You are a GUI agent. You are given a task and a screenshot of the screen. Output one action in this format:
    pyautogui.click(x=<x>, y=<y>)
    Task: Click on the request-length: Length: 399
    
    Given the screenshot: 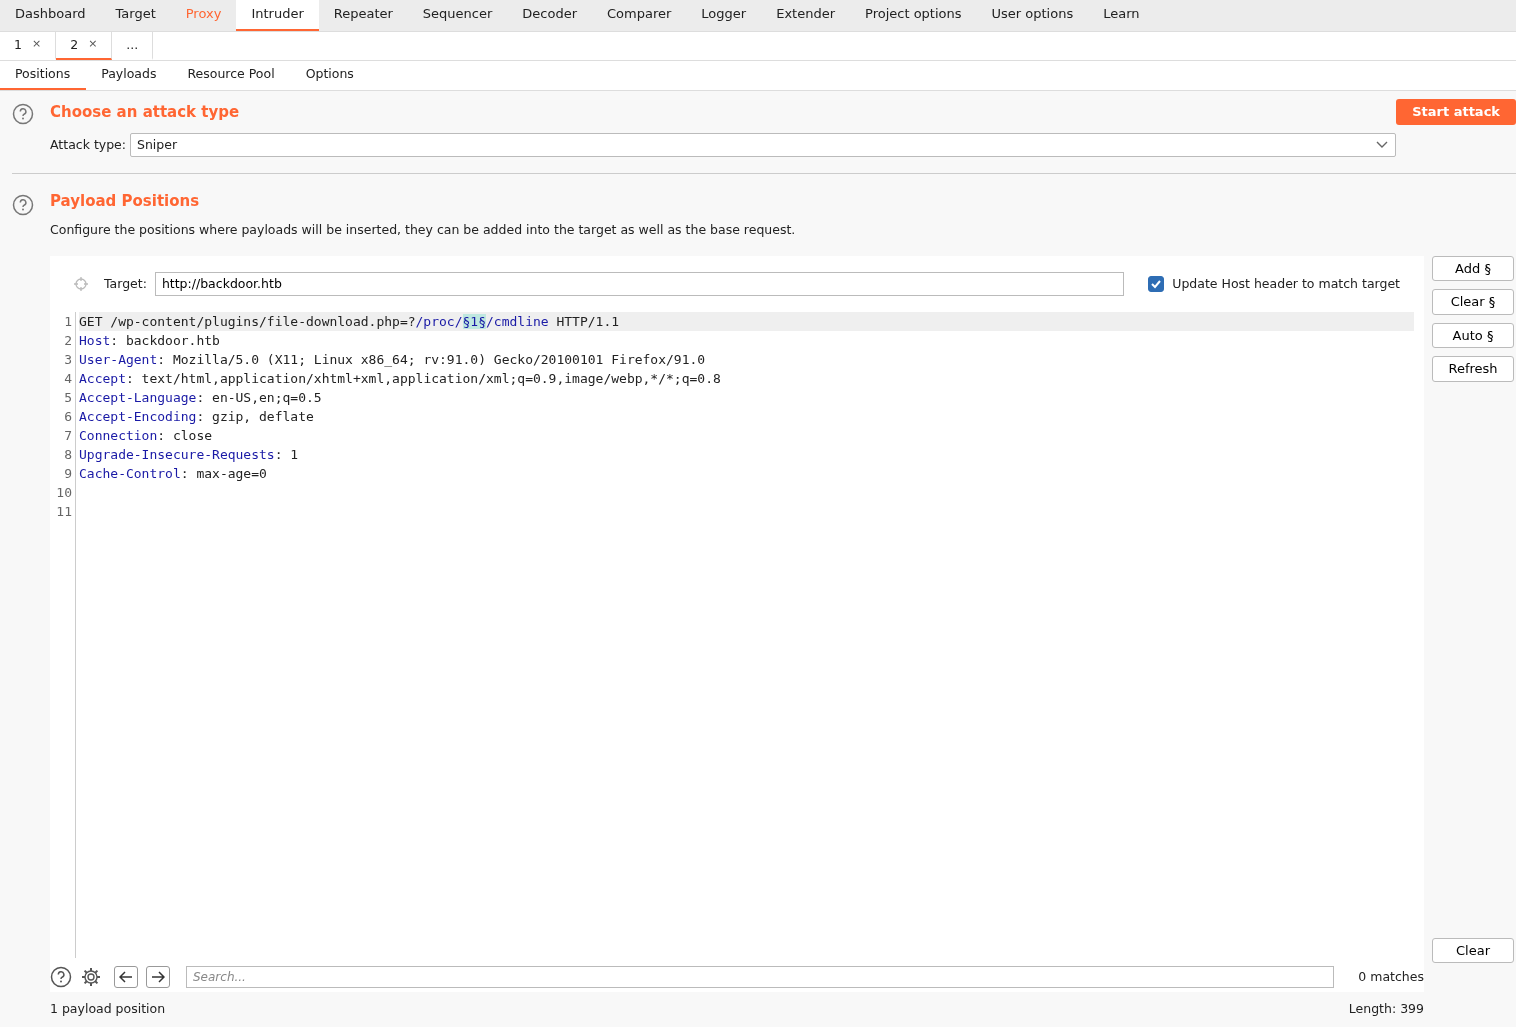 What is the action you would take?
    pyautogui.click(x=1386, y=1009)
    